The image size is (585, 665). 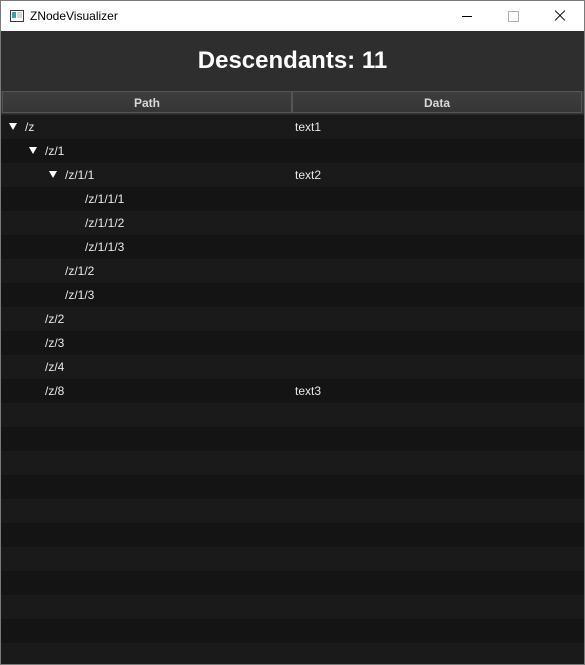 What do you see at coordinates (467, 16) in the screenshot?
I see `minimize-button` at bounding box center [467, 16].